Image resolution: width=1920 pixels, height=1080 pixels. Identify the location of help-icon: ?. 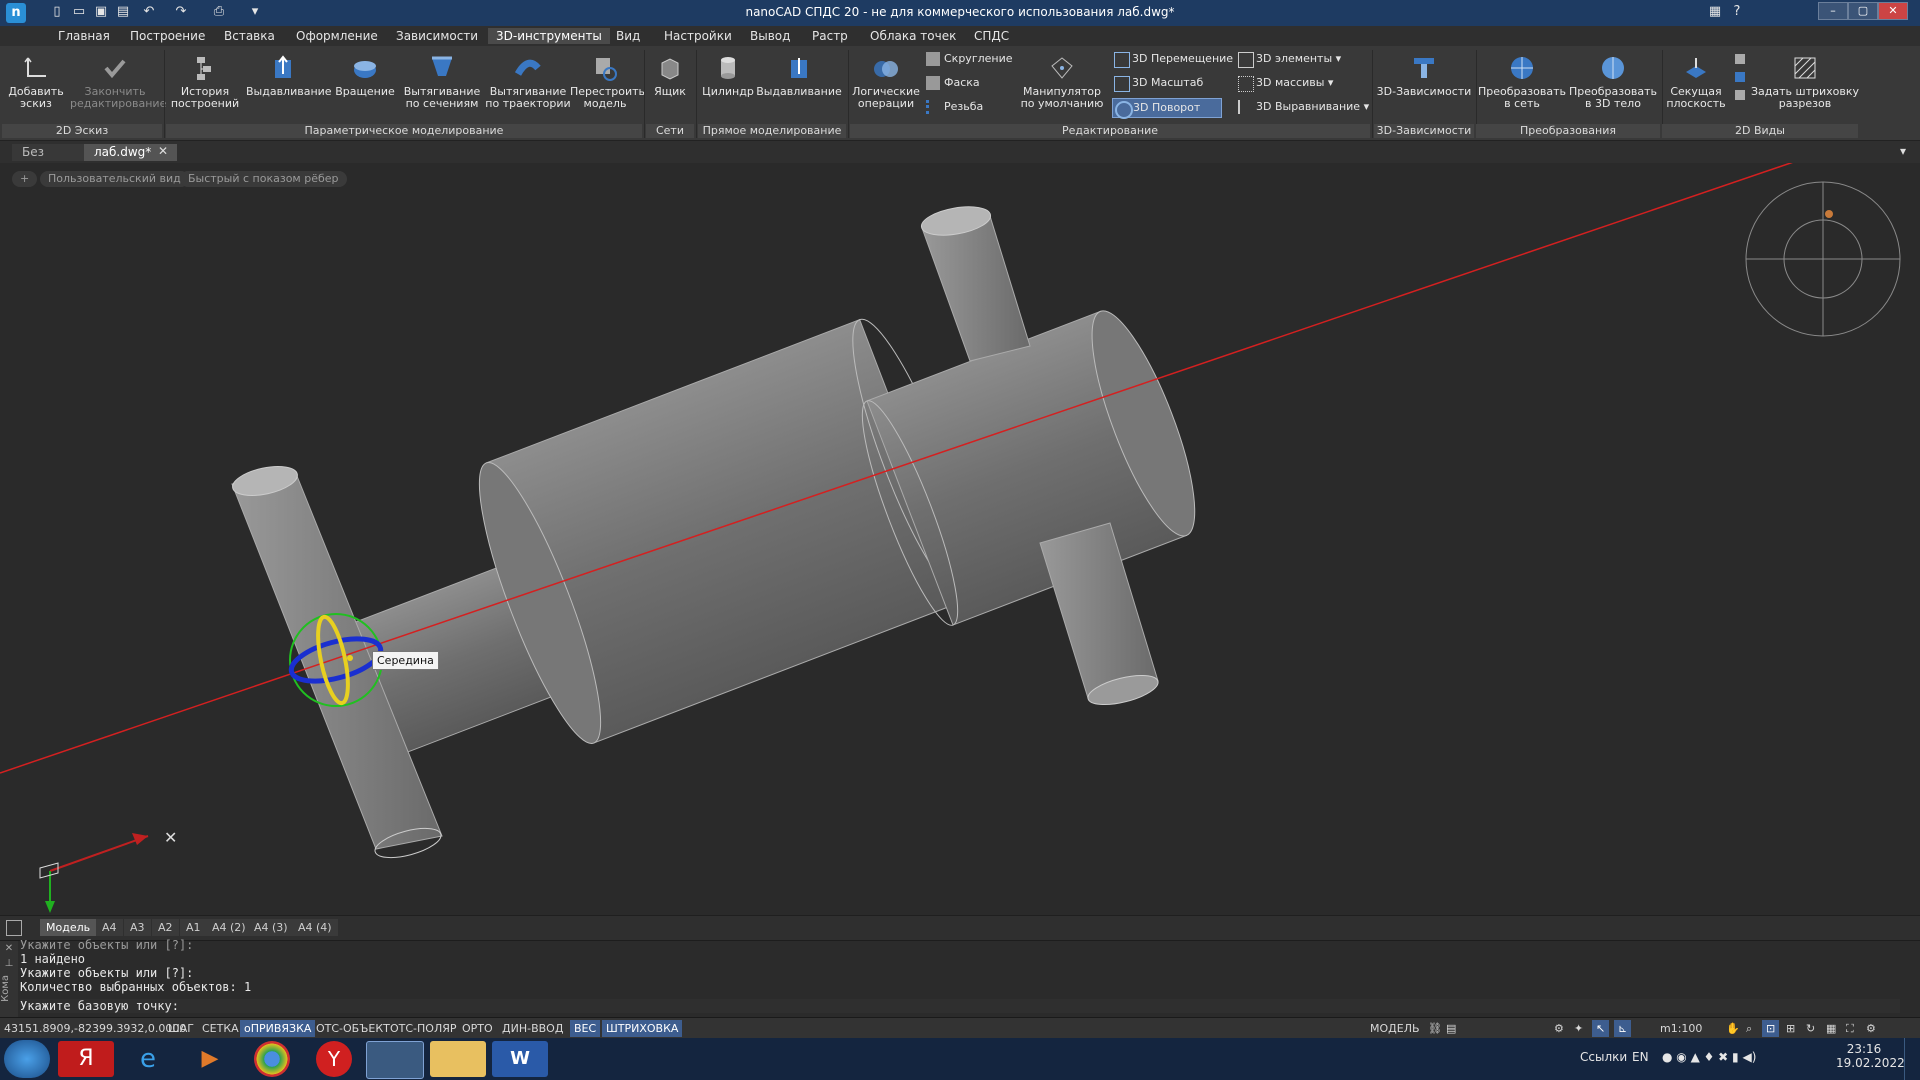
(1737, 12).